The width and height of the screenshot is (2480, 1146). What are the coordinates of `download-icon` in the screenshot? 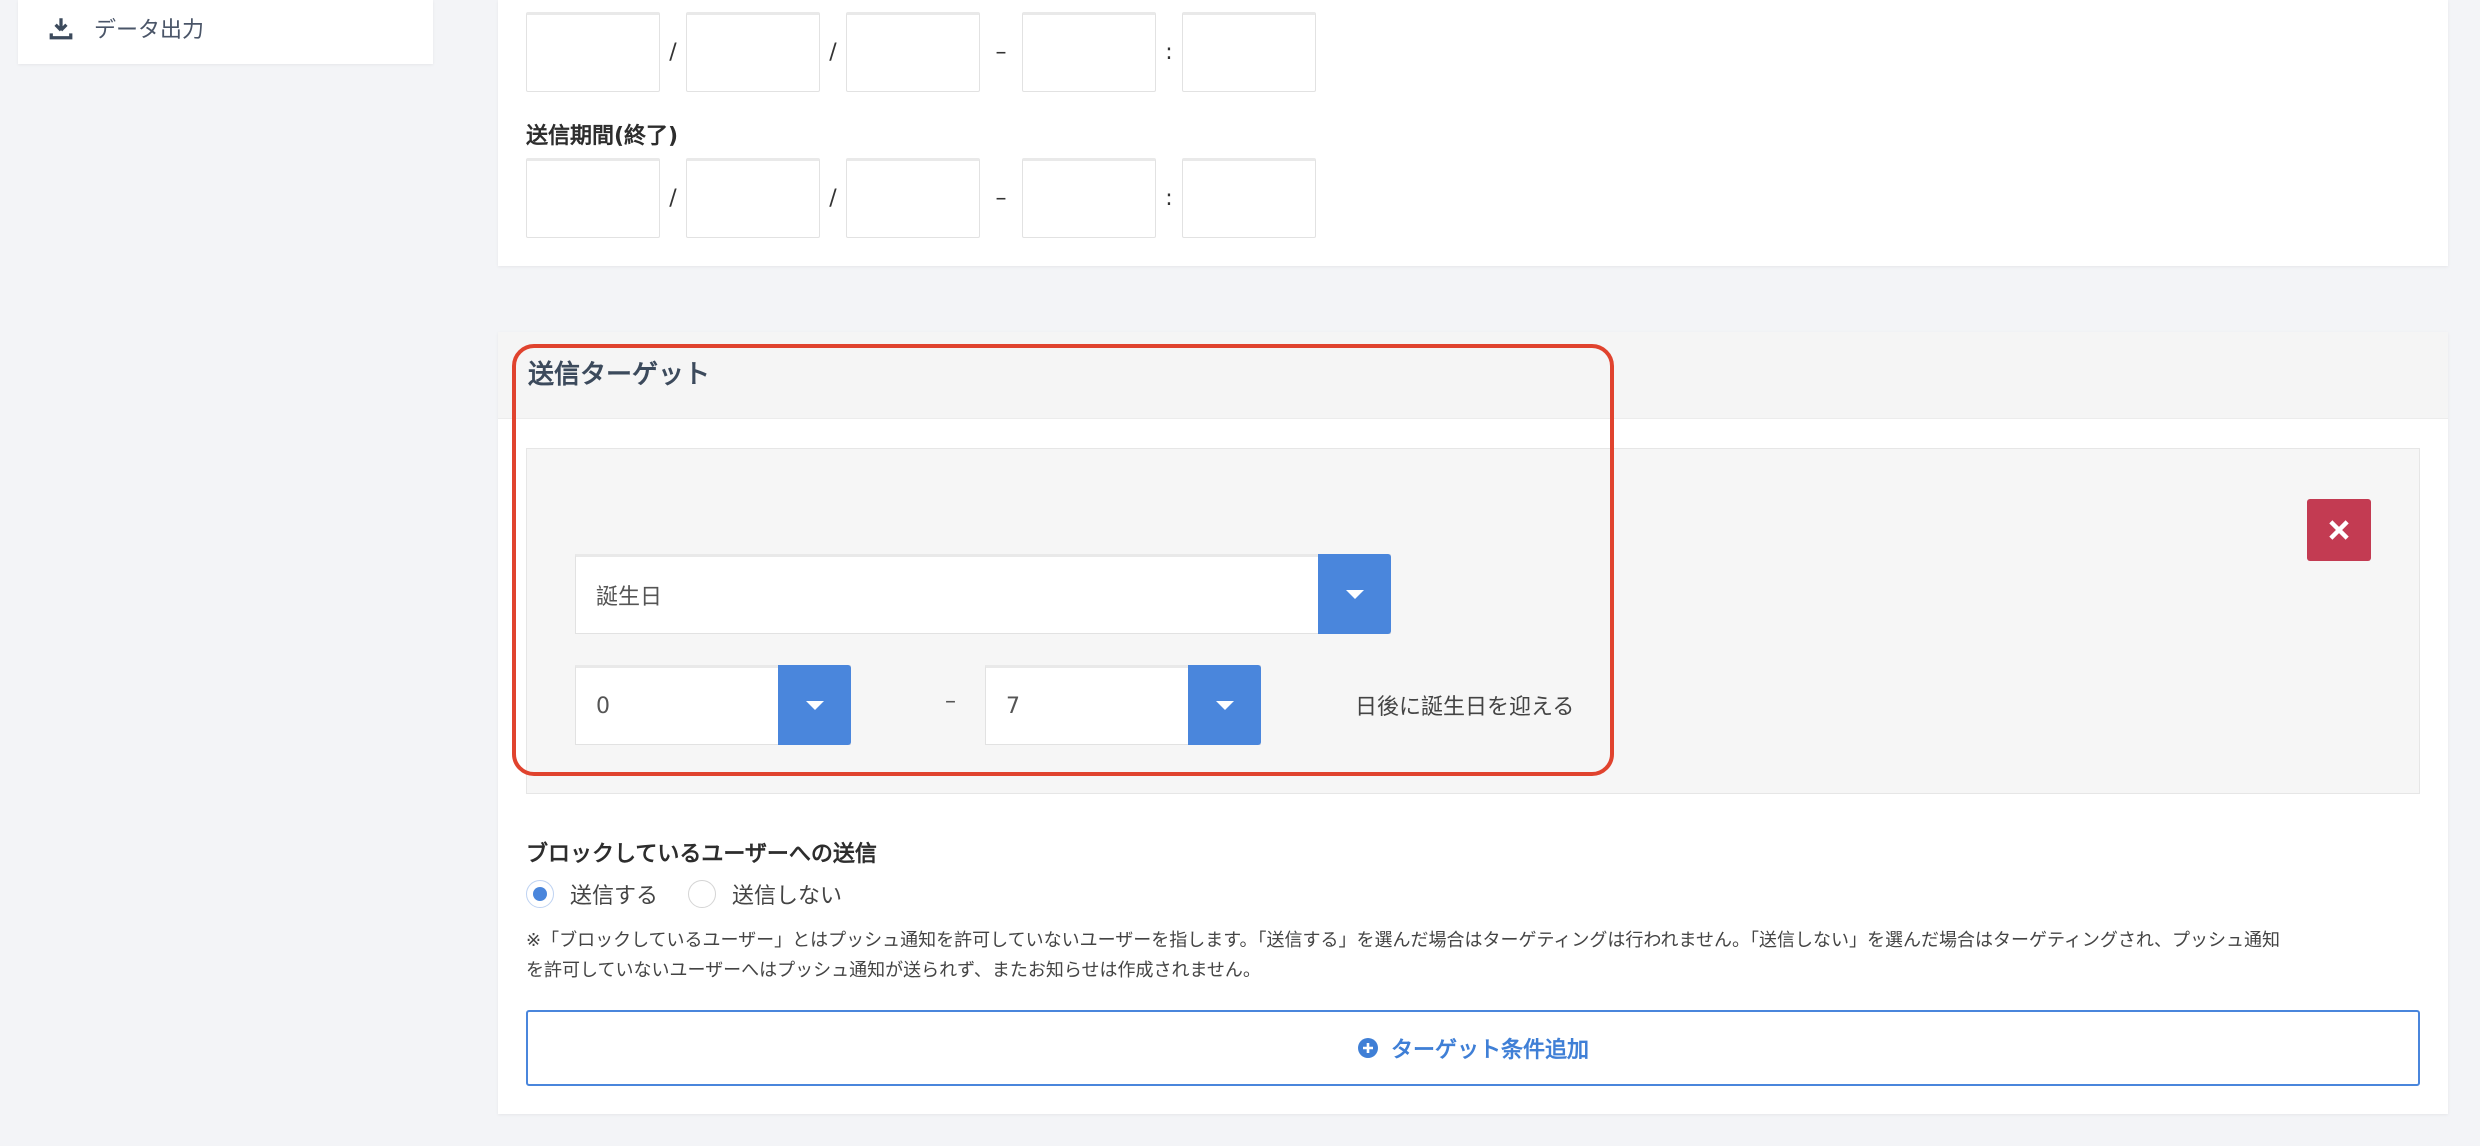 It's located at (61, 28).